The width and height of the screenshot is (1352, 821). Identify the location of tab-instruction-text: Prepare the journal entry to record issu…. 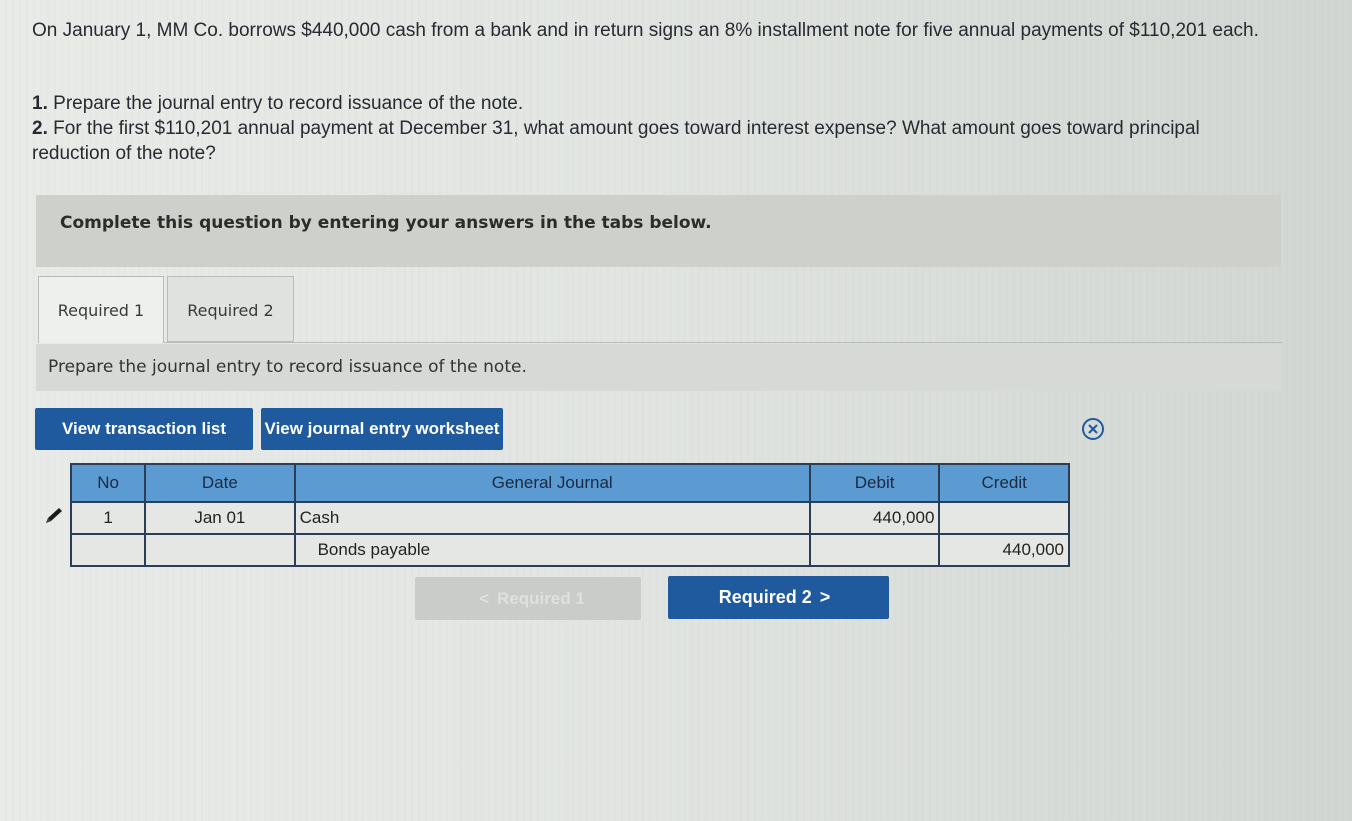
(287, 367).